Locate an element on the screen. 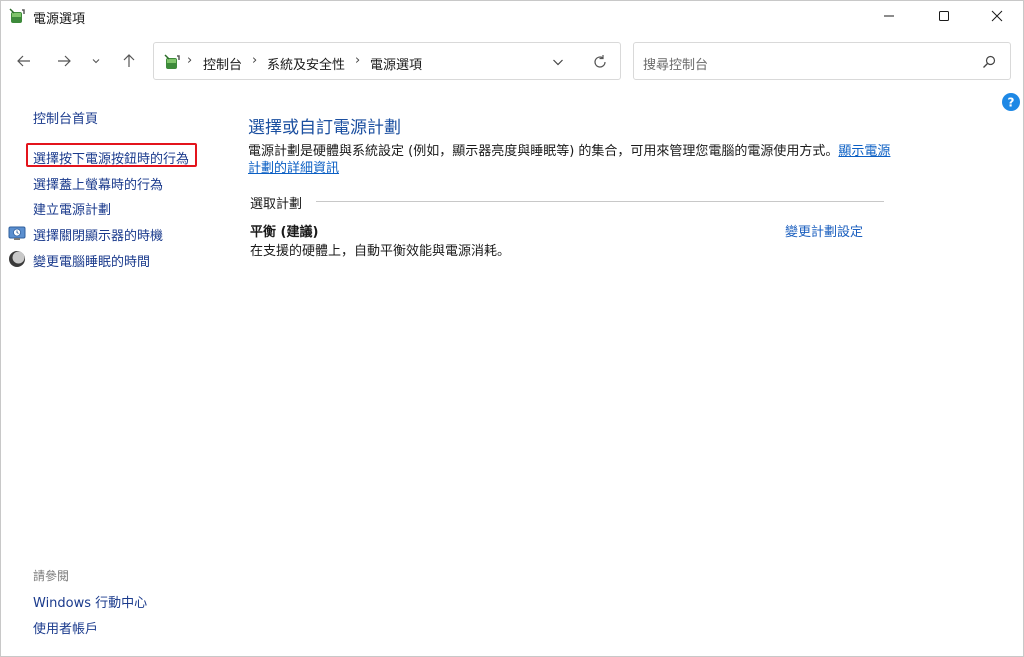 Image resolution: width=1024 pixels, height=657 pixels. address-bar: › 控制台 › 系統及安全性 › 電源選項 is located at coordinates (387, 61).